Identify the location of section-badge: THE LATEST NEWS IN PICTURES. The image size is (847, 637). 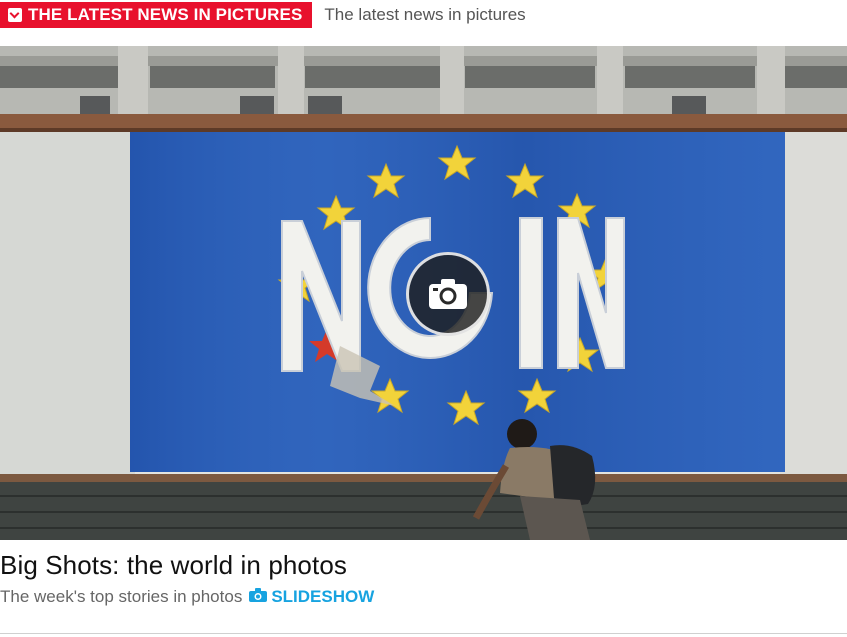
(156, 15).